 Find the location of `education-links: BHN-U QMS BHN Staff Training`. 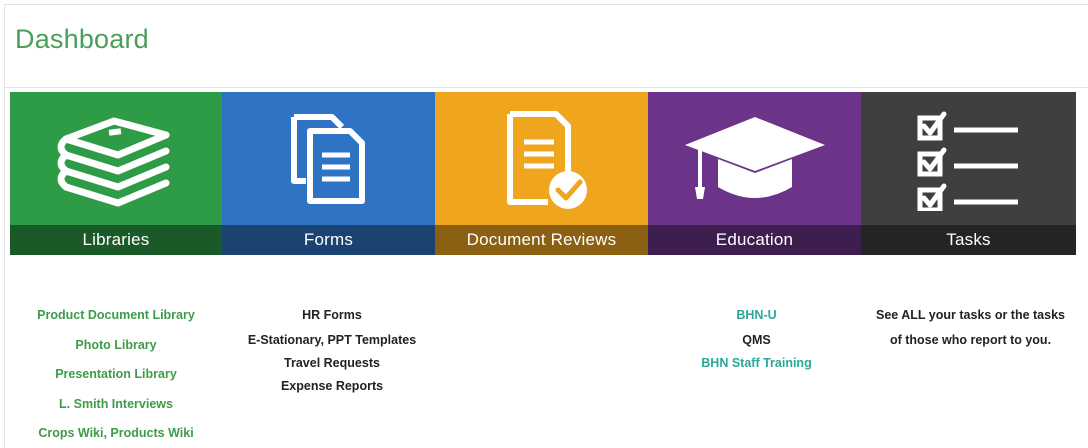

education-links: BHN-U QMS BHN Staff Training is located at coordinates (756, 371).